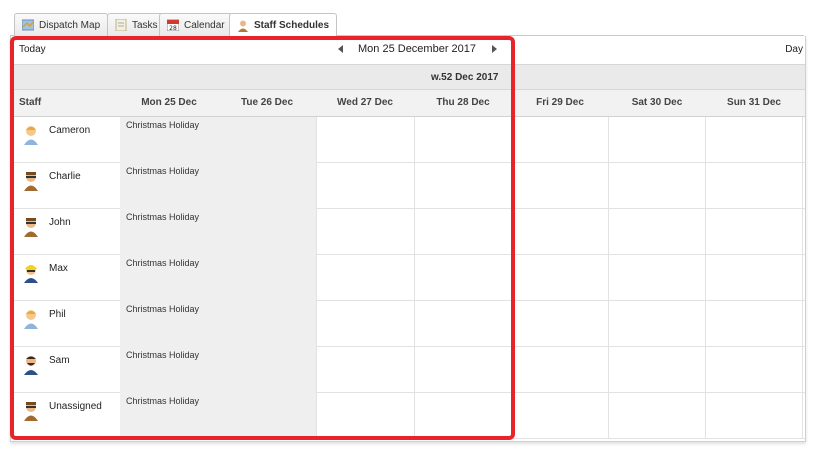  I want to click on staff-name: Max, so click(58, 268).